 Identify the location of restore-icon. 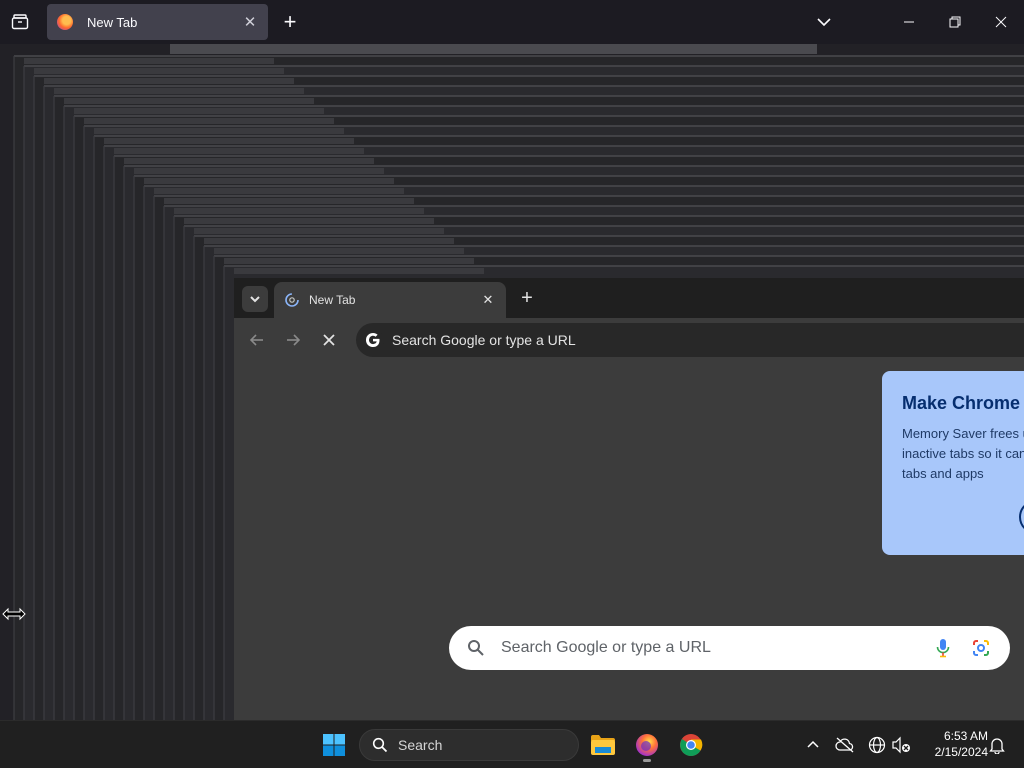
(955, 22).